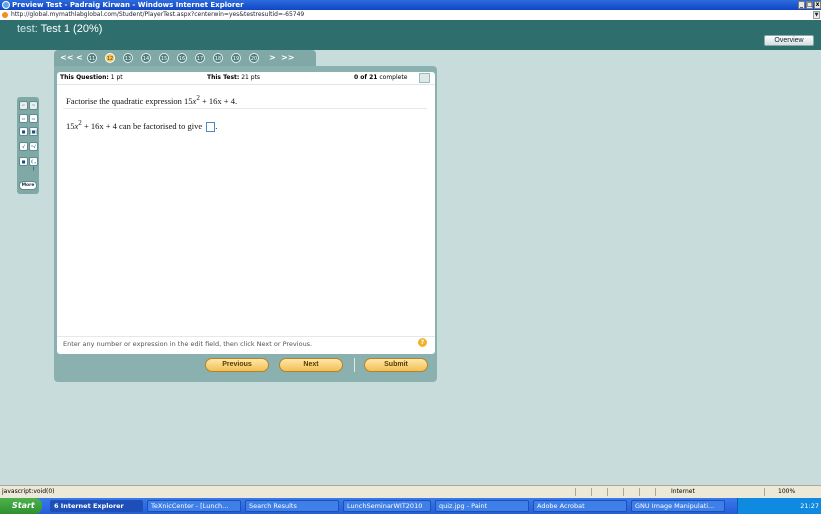 This screenshot has height=514, width=821. I want to click on answer-input, so click(211, 126).